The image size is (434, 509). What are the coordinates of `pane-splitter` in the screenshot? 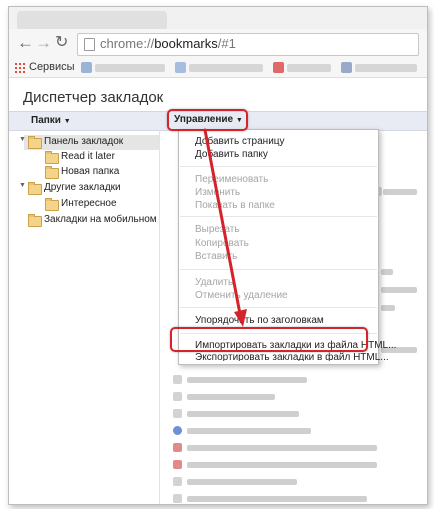 It's located at (159, 317).